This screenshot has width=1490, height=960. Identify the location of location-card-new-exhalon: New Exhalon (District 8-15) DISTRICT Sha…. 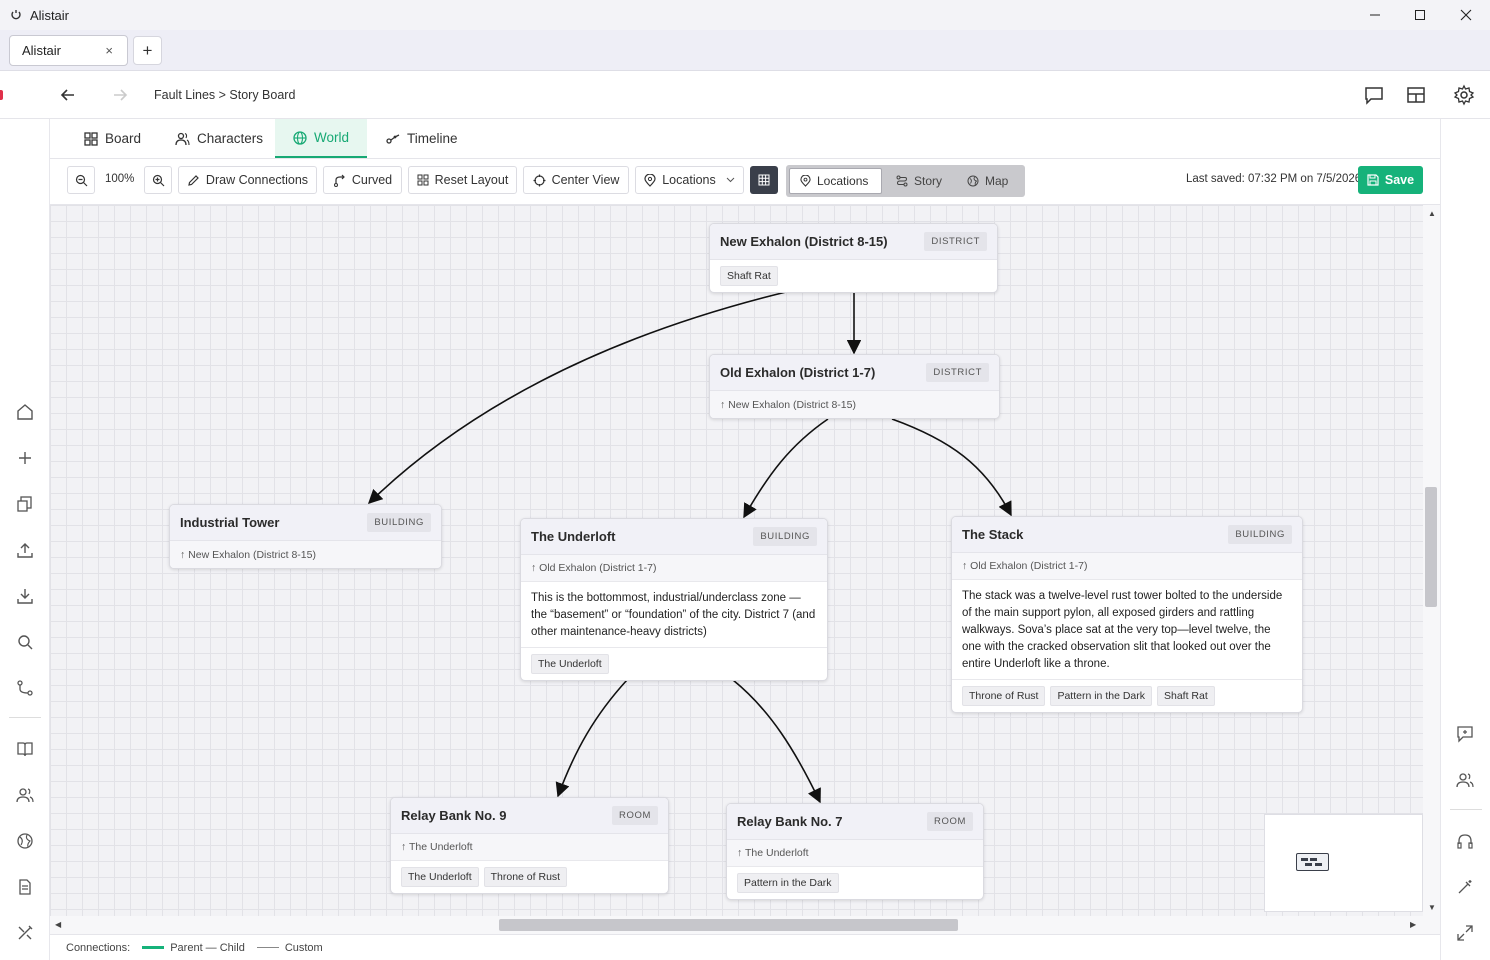
(853, 258).